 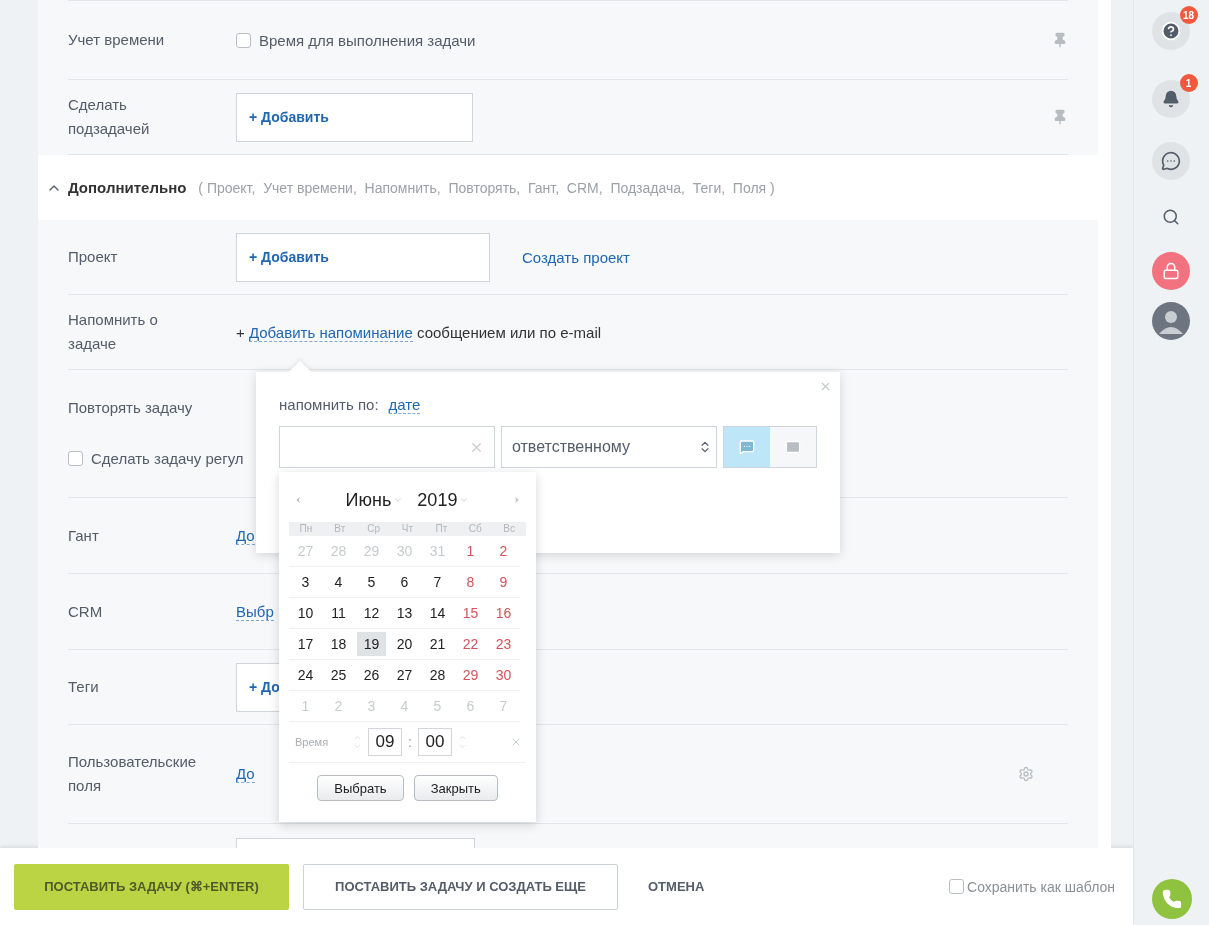 What do you see at coordinates (486, 187) in the screenshot?
I see `section-summary: ( Проект, Учет времени, Напомнить, Повторять, Гант, CRM, Подзадача, Теги, Поля )` at bounding box center [486, 187].